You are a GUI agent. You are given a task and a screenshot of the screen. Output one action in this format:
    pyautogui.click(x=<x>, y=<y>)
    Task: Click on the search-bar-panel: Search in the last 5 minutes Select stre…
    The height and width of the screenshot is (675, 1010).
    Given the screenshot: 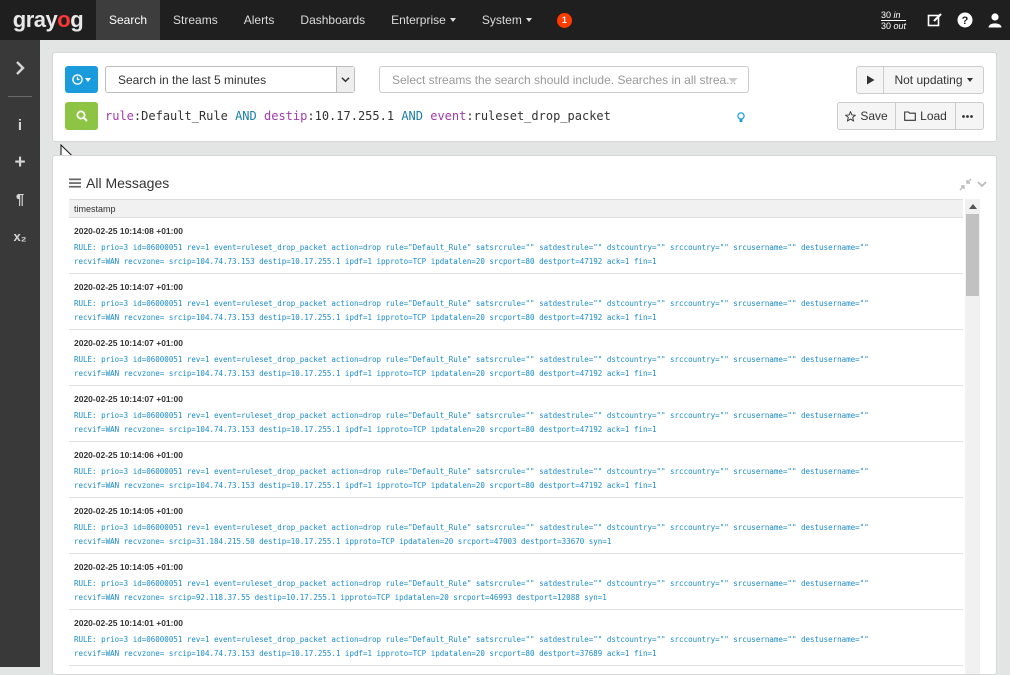 What is the action you would take?
    pyautogui.click(x=524, y=97)
    